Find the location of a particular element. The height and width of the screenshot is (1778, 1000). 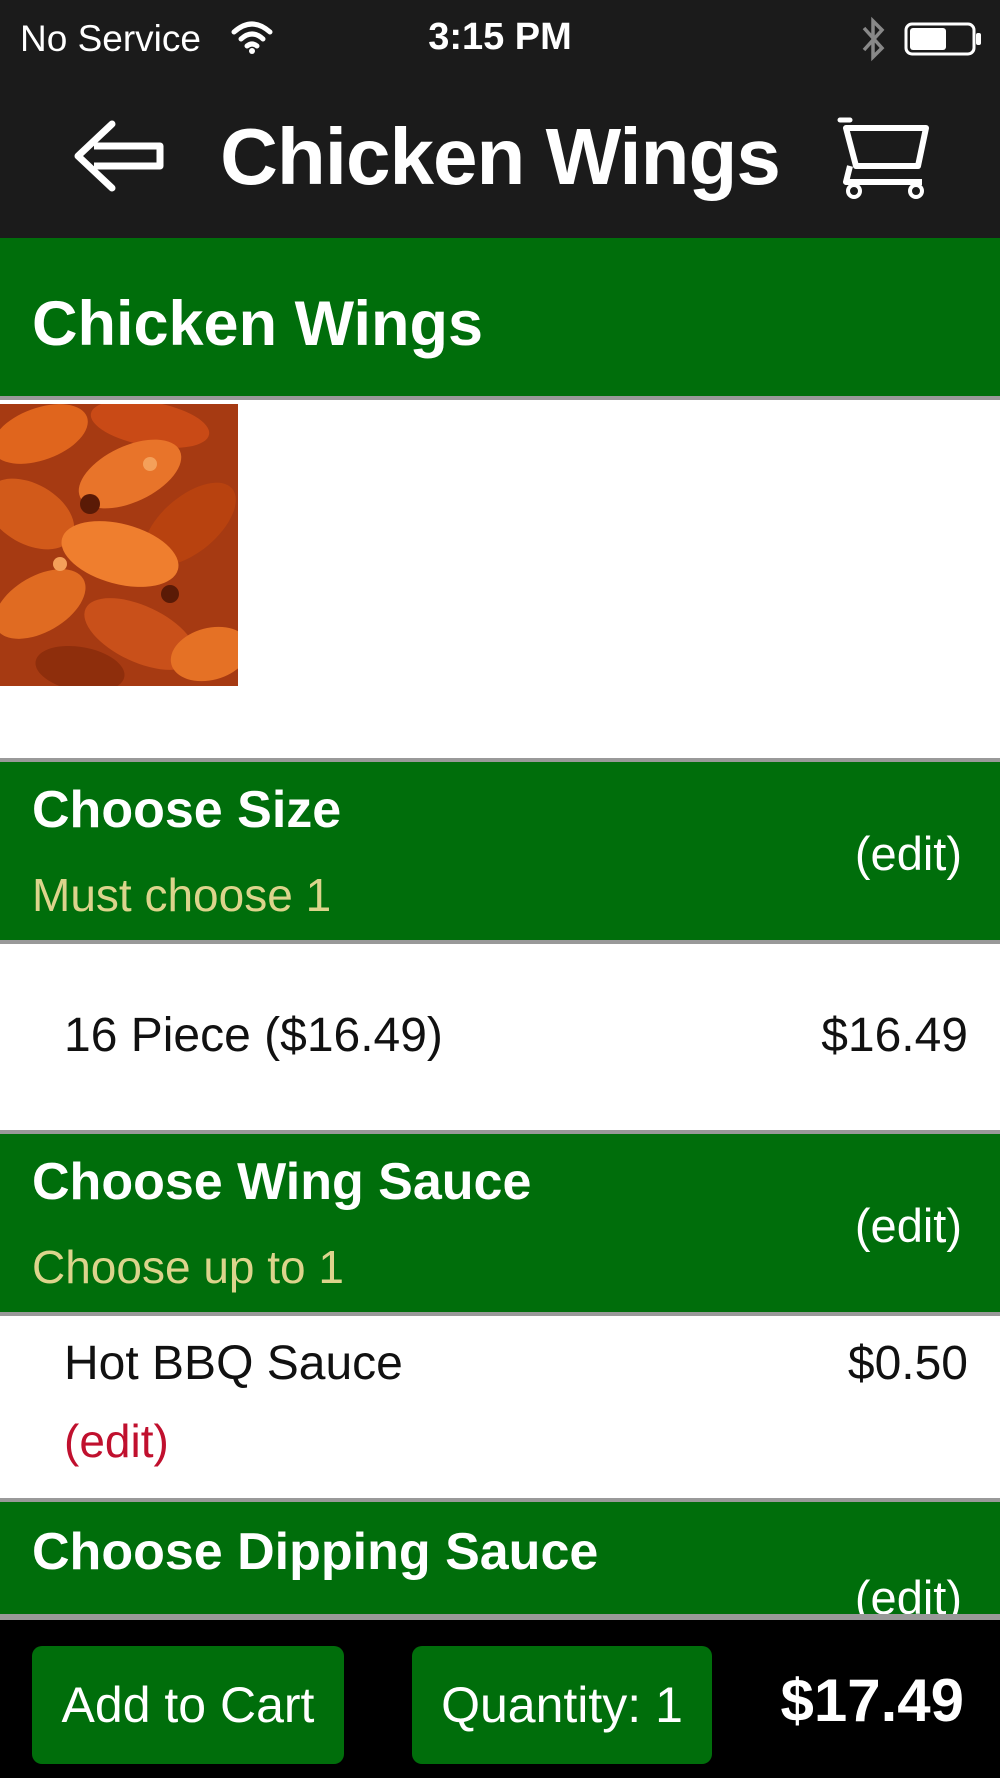

total-price: $17.49 is located at coordinates (872, 1700).